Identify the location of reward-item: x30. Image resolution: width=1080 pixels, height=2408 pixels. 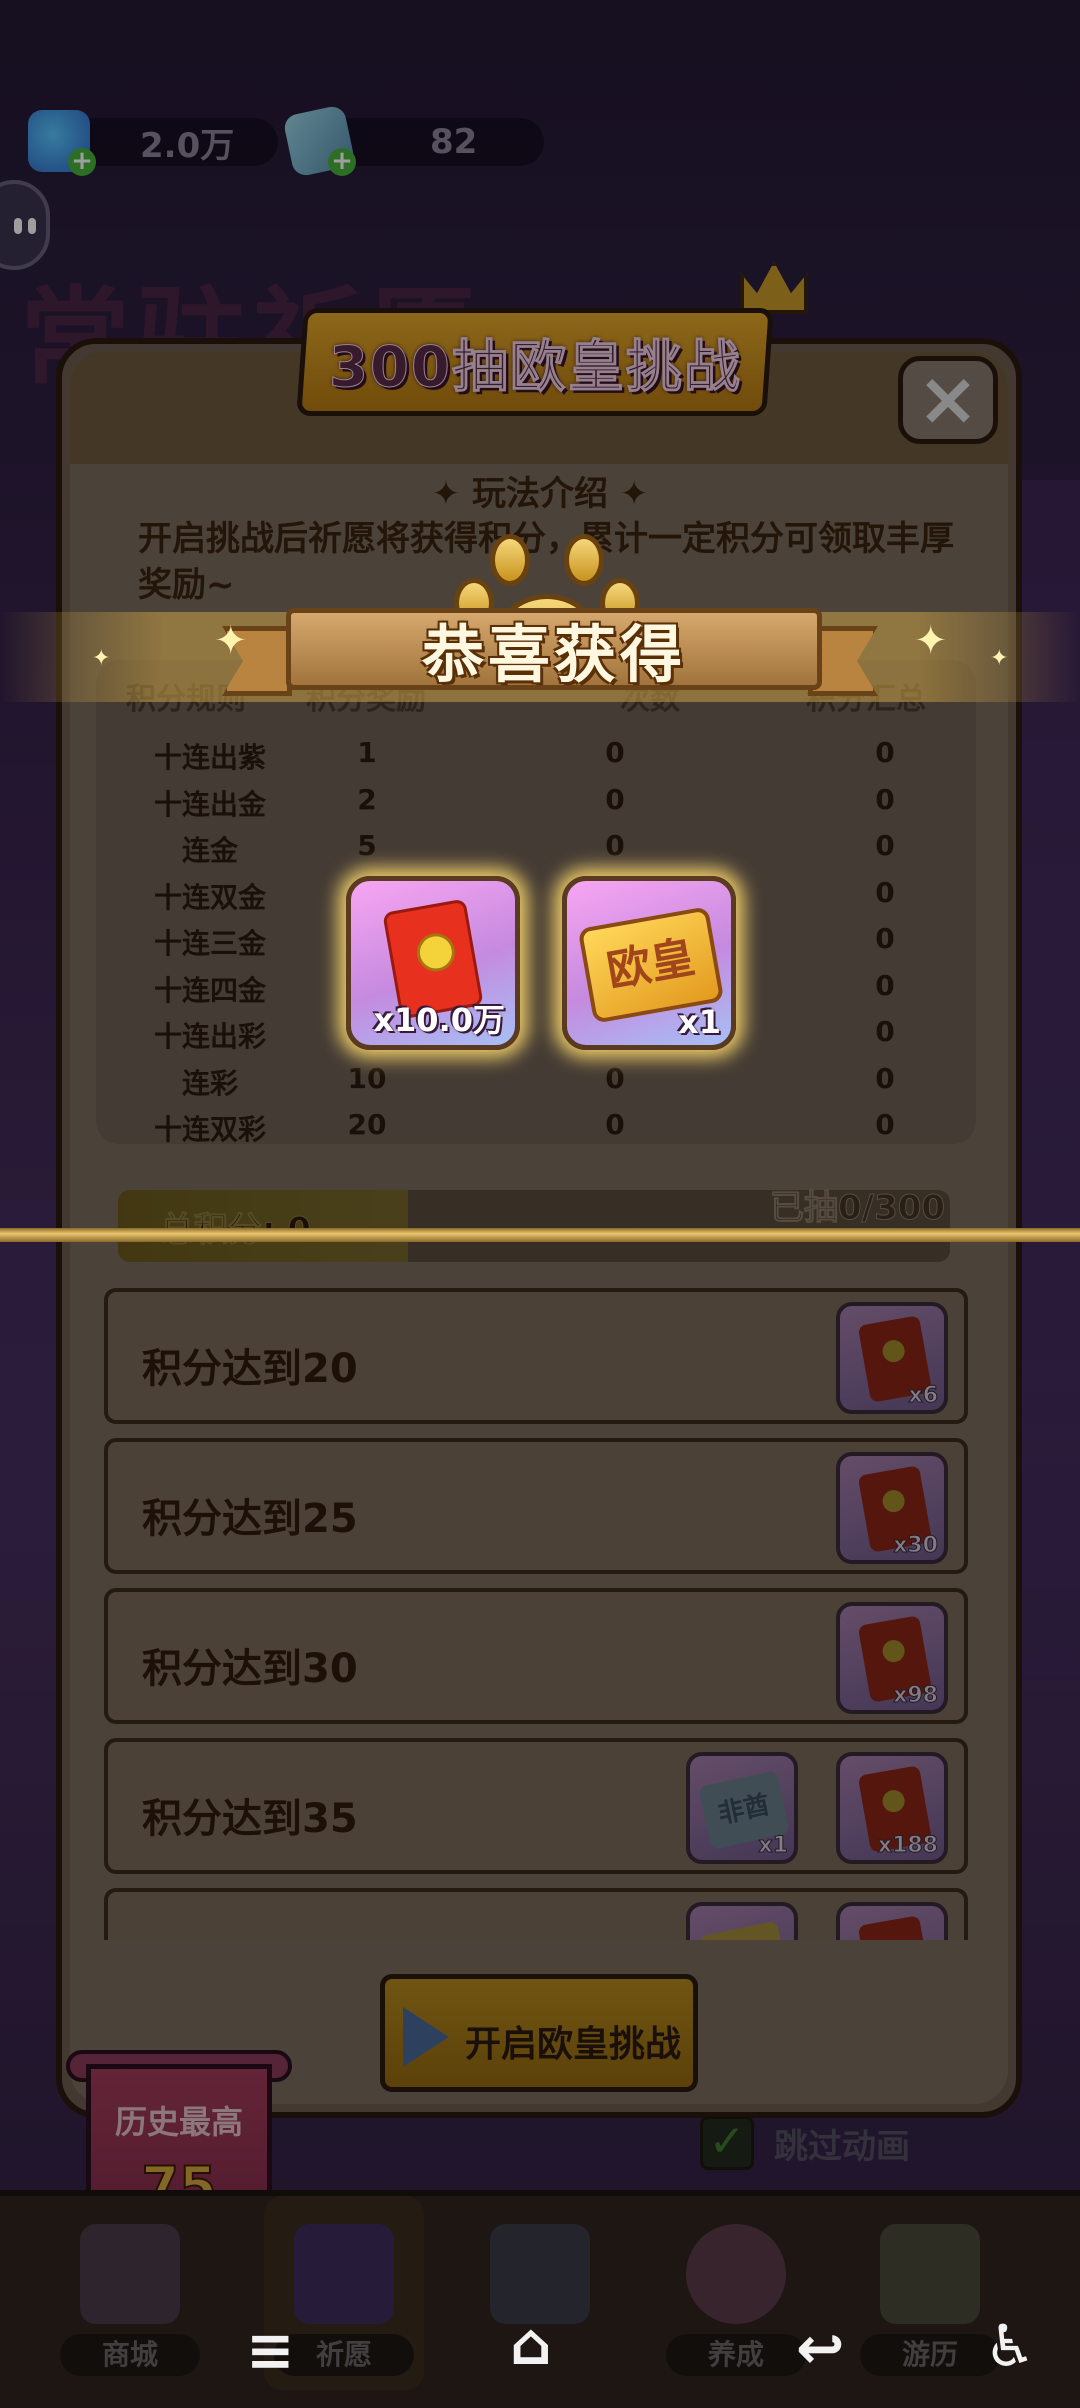
(892, 1508).